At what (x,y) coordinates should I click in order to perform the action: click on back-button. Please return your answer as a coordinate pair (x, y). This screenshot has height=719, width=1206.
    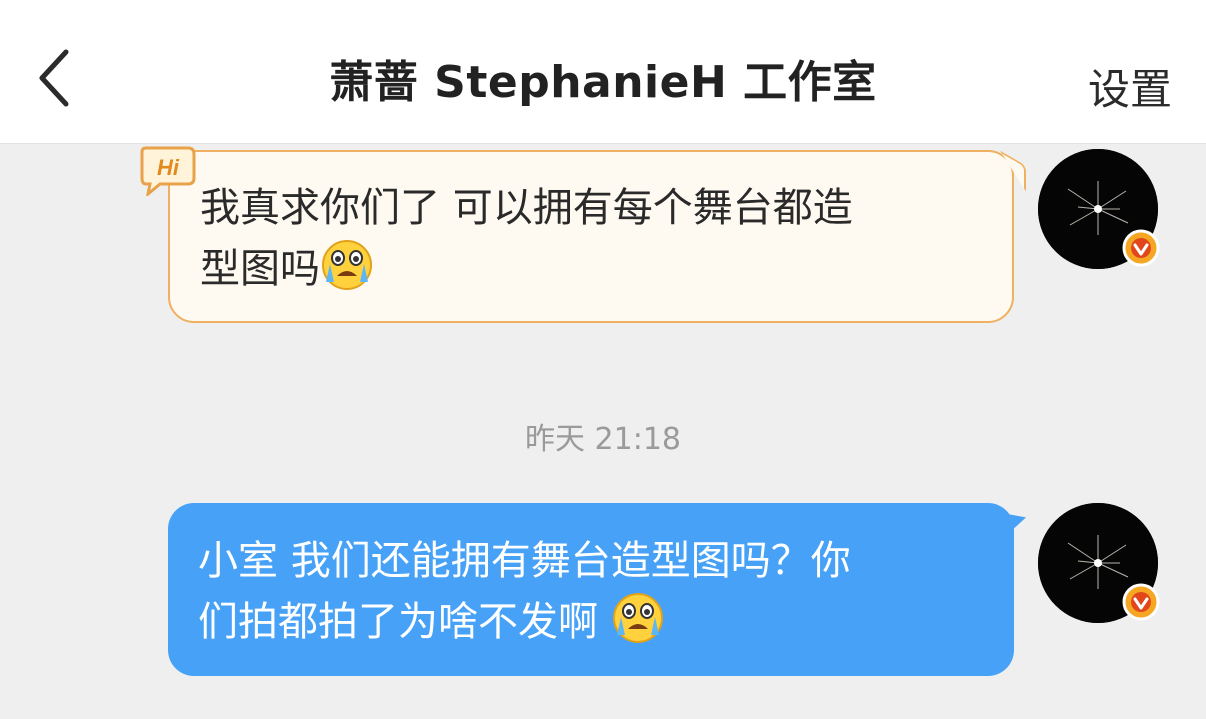
    Looking at the image, I should click on (54, 78).